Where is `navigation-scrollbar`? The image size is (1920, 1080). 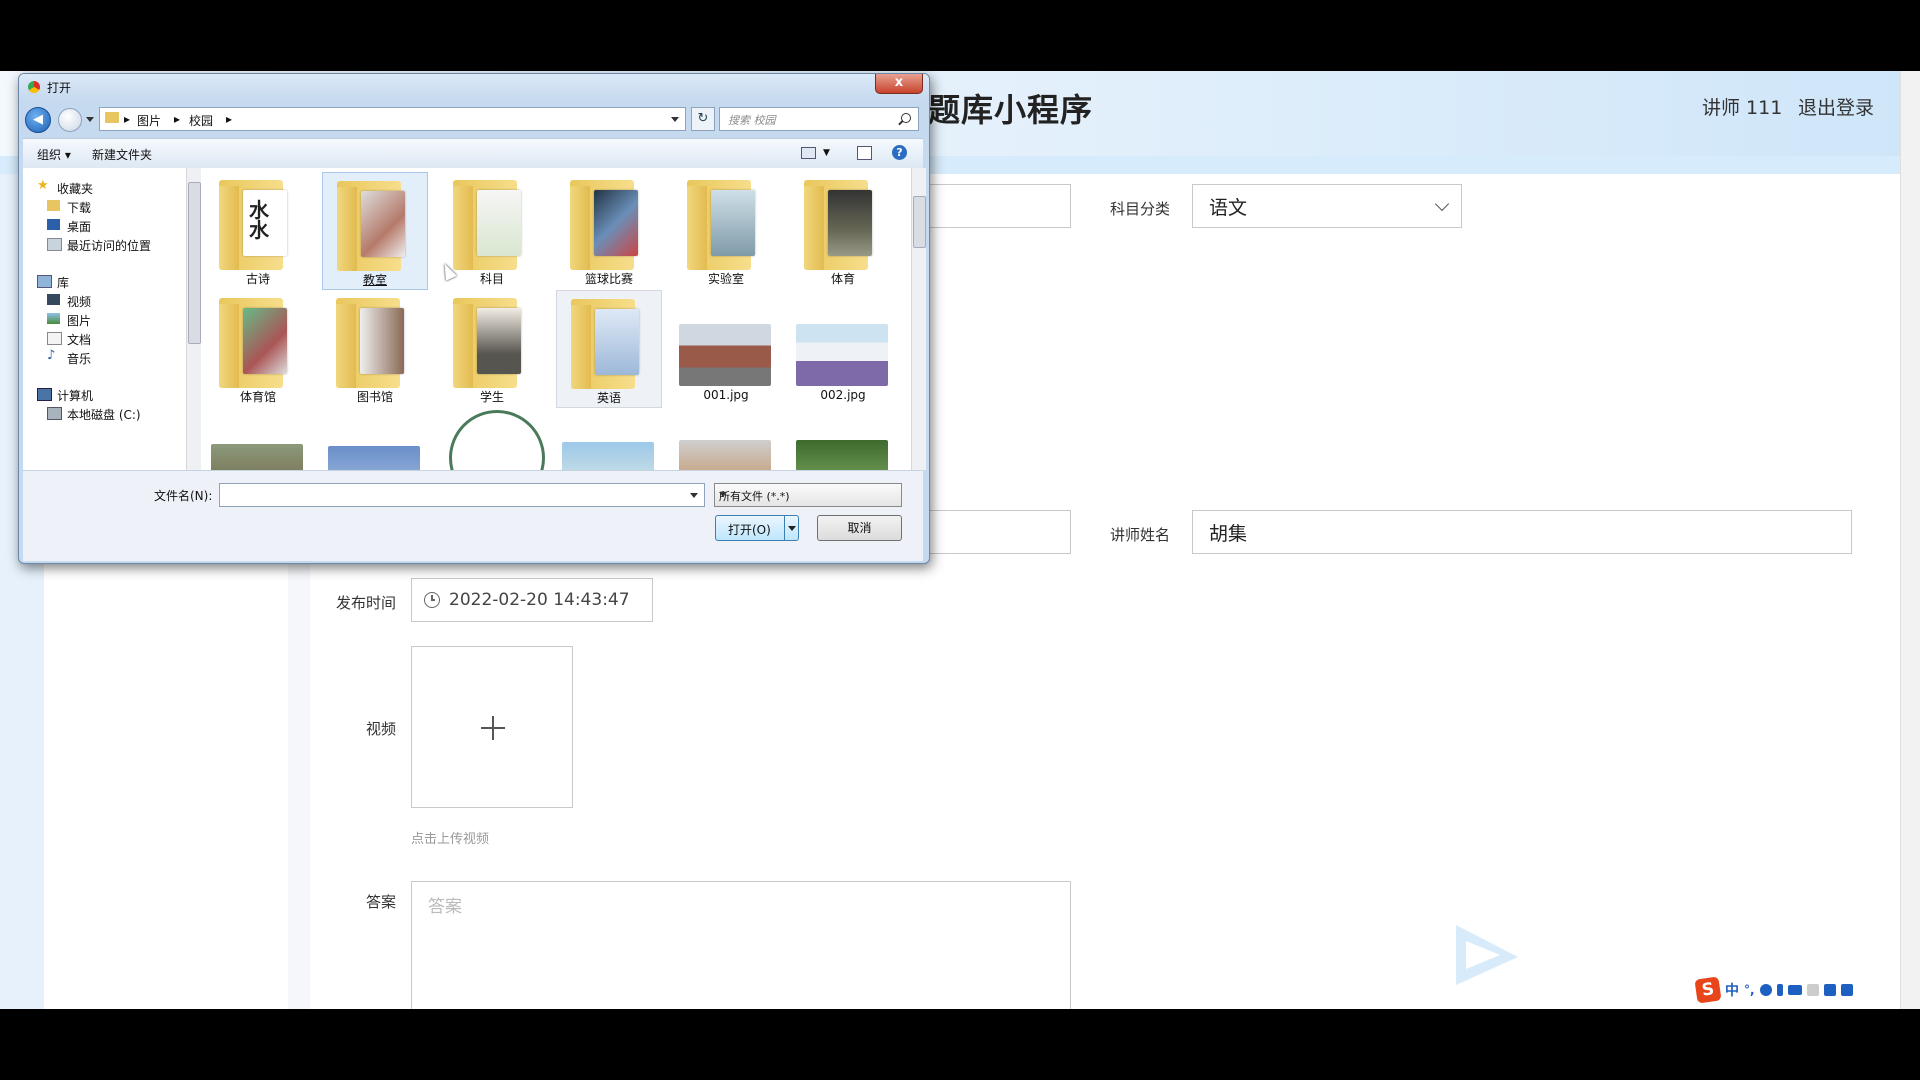
navigation-scrollbar is located at coordinates (193, 319).